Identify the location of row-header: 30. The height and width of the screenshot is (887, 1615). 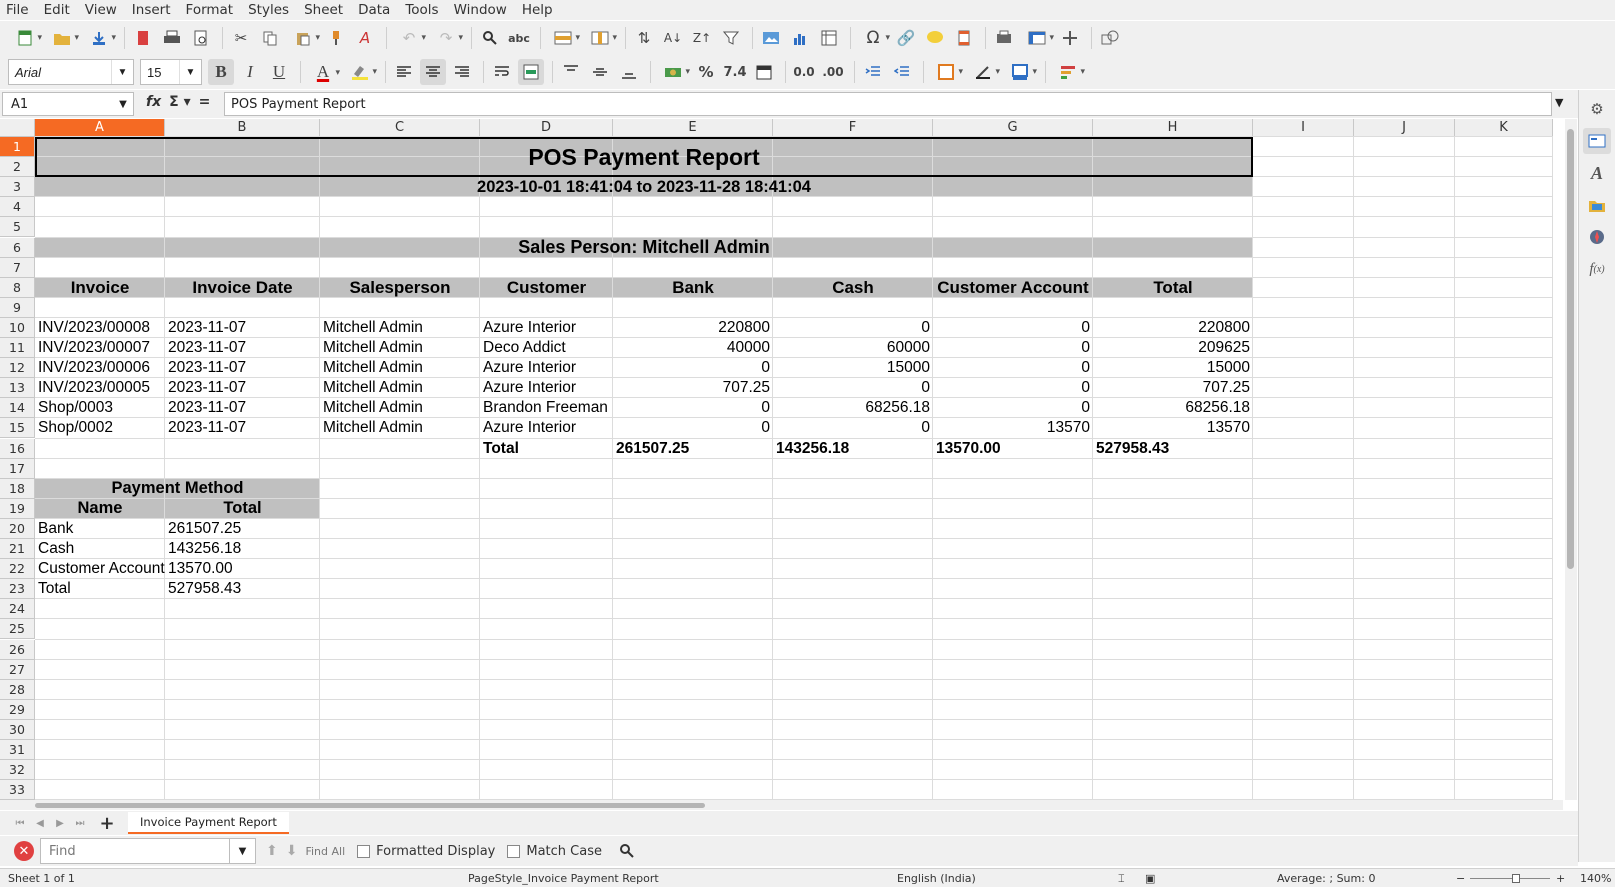
(17, 729).